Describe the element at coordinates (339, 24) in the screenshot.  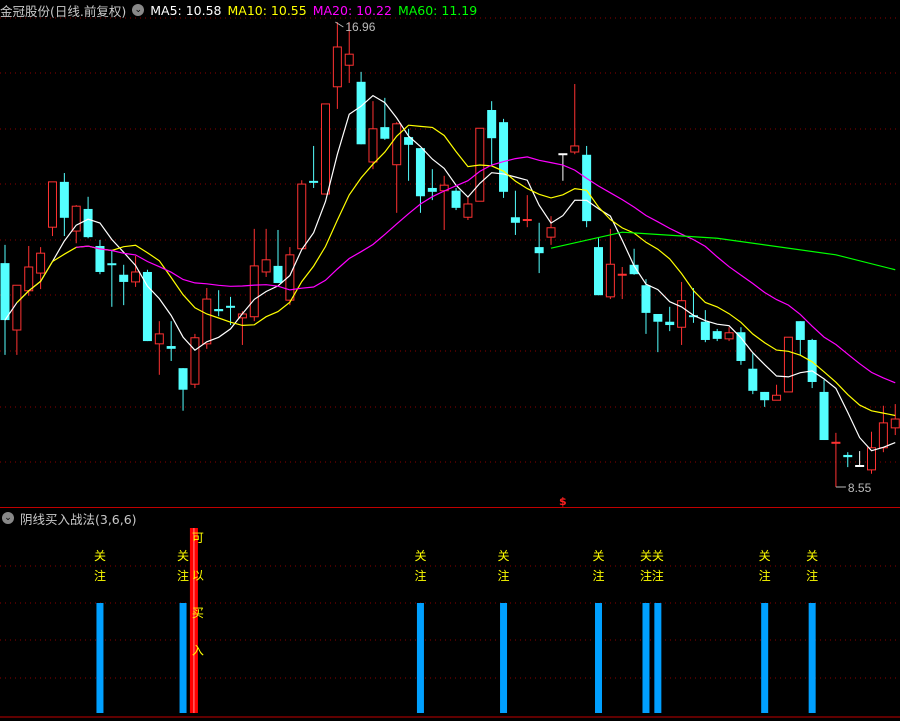
I see `high-pointer` at that location.